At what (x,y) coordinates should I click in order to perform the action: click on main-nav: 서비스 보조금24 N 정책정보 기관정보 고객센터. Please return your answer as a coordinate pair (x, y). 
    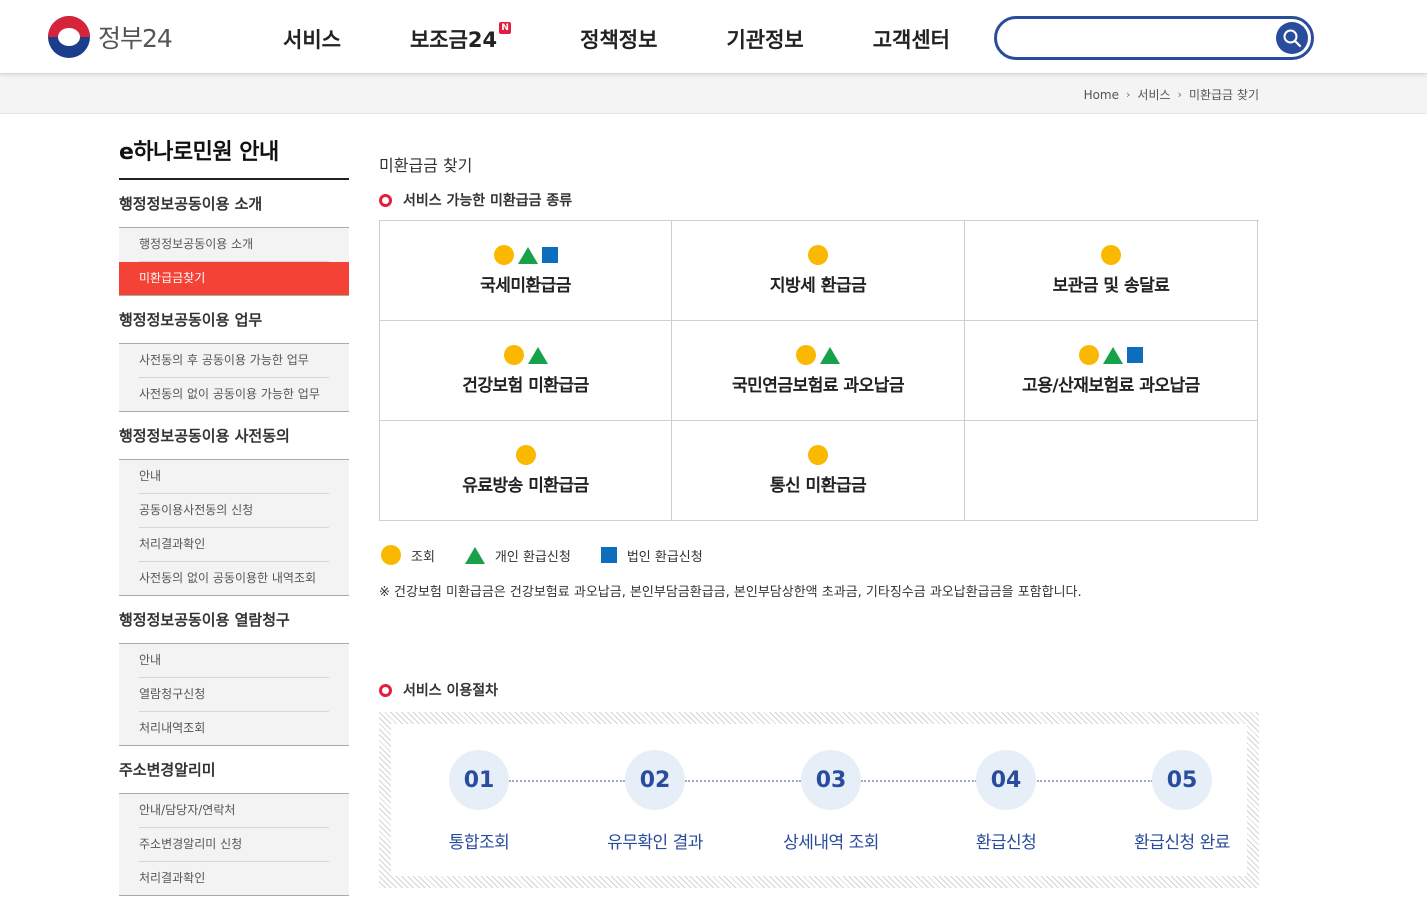
    Looking at the image, I should click on (616, 38).